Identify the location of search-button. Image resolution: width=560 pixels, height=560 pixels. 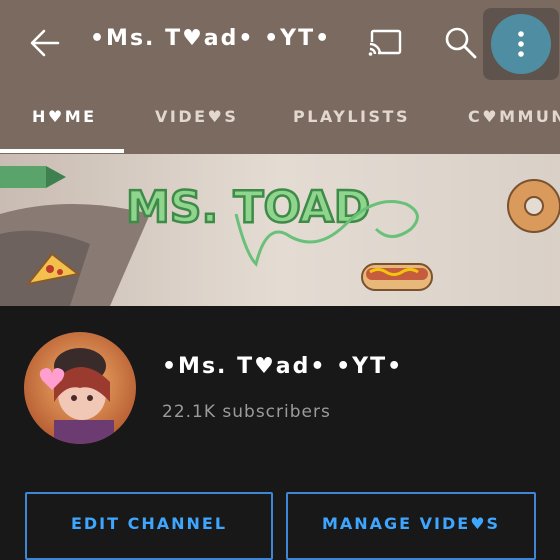
(461, 43).